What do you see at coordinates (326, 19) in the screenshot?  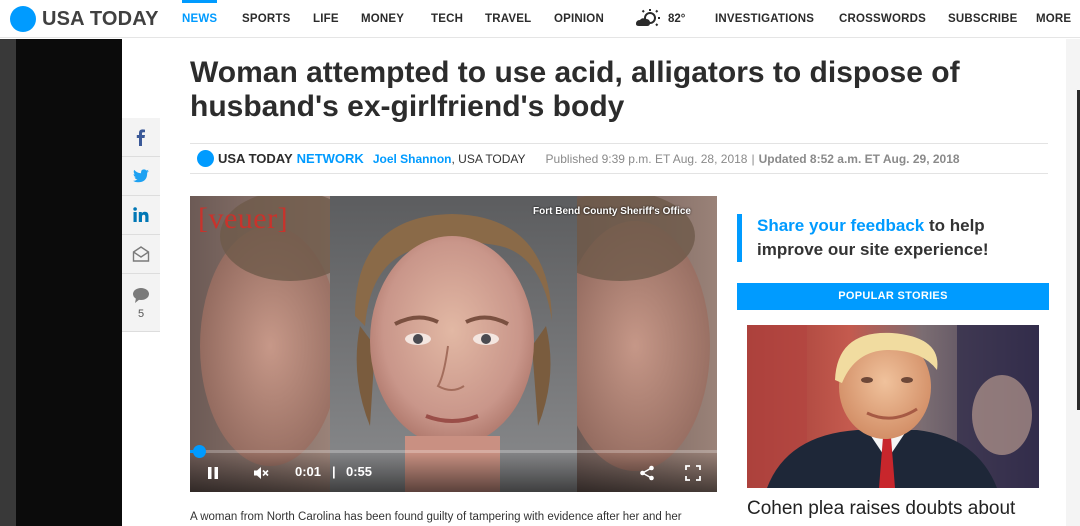 I see `nav-life: LIFE` at bounding box center [326, 19].